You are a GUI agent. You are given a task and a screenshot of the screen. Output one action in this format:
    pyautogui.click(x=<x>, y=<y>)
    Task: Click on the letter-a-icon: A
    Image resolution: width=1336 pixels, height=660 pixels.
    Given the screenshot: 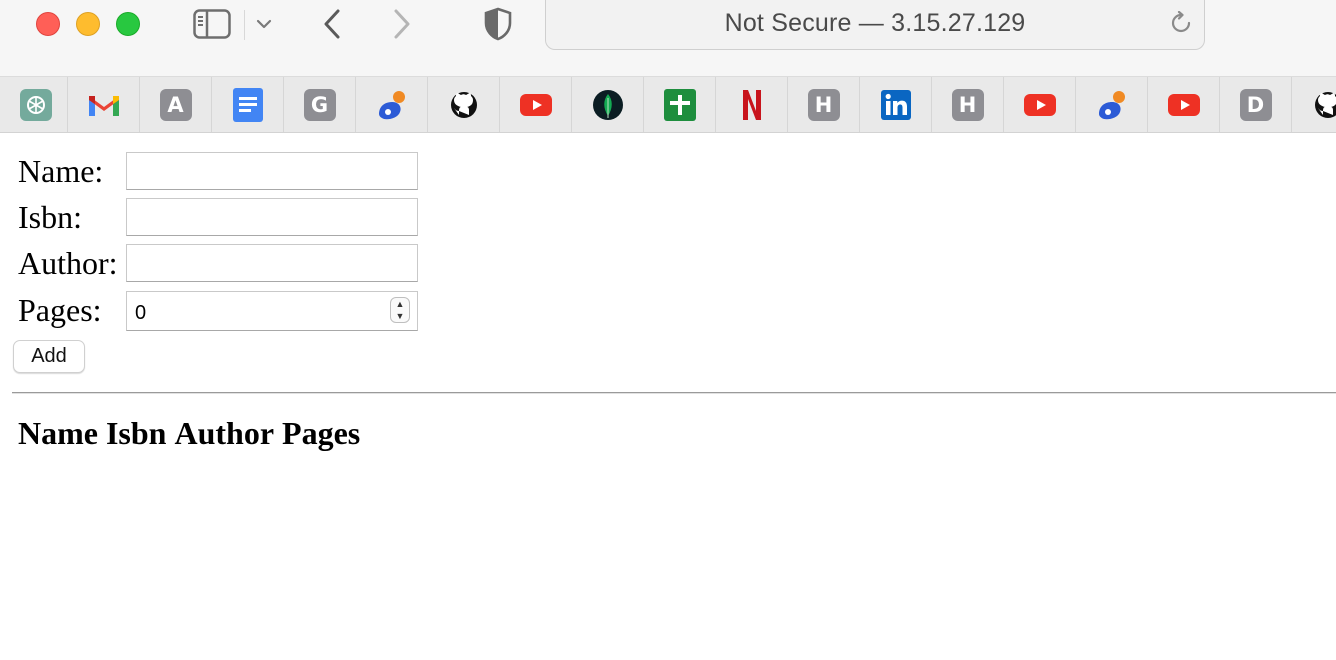 What is the action you would take?
    pyautogui.click(x=175, y=104)
    